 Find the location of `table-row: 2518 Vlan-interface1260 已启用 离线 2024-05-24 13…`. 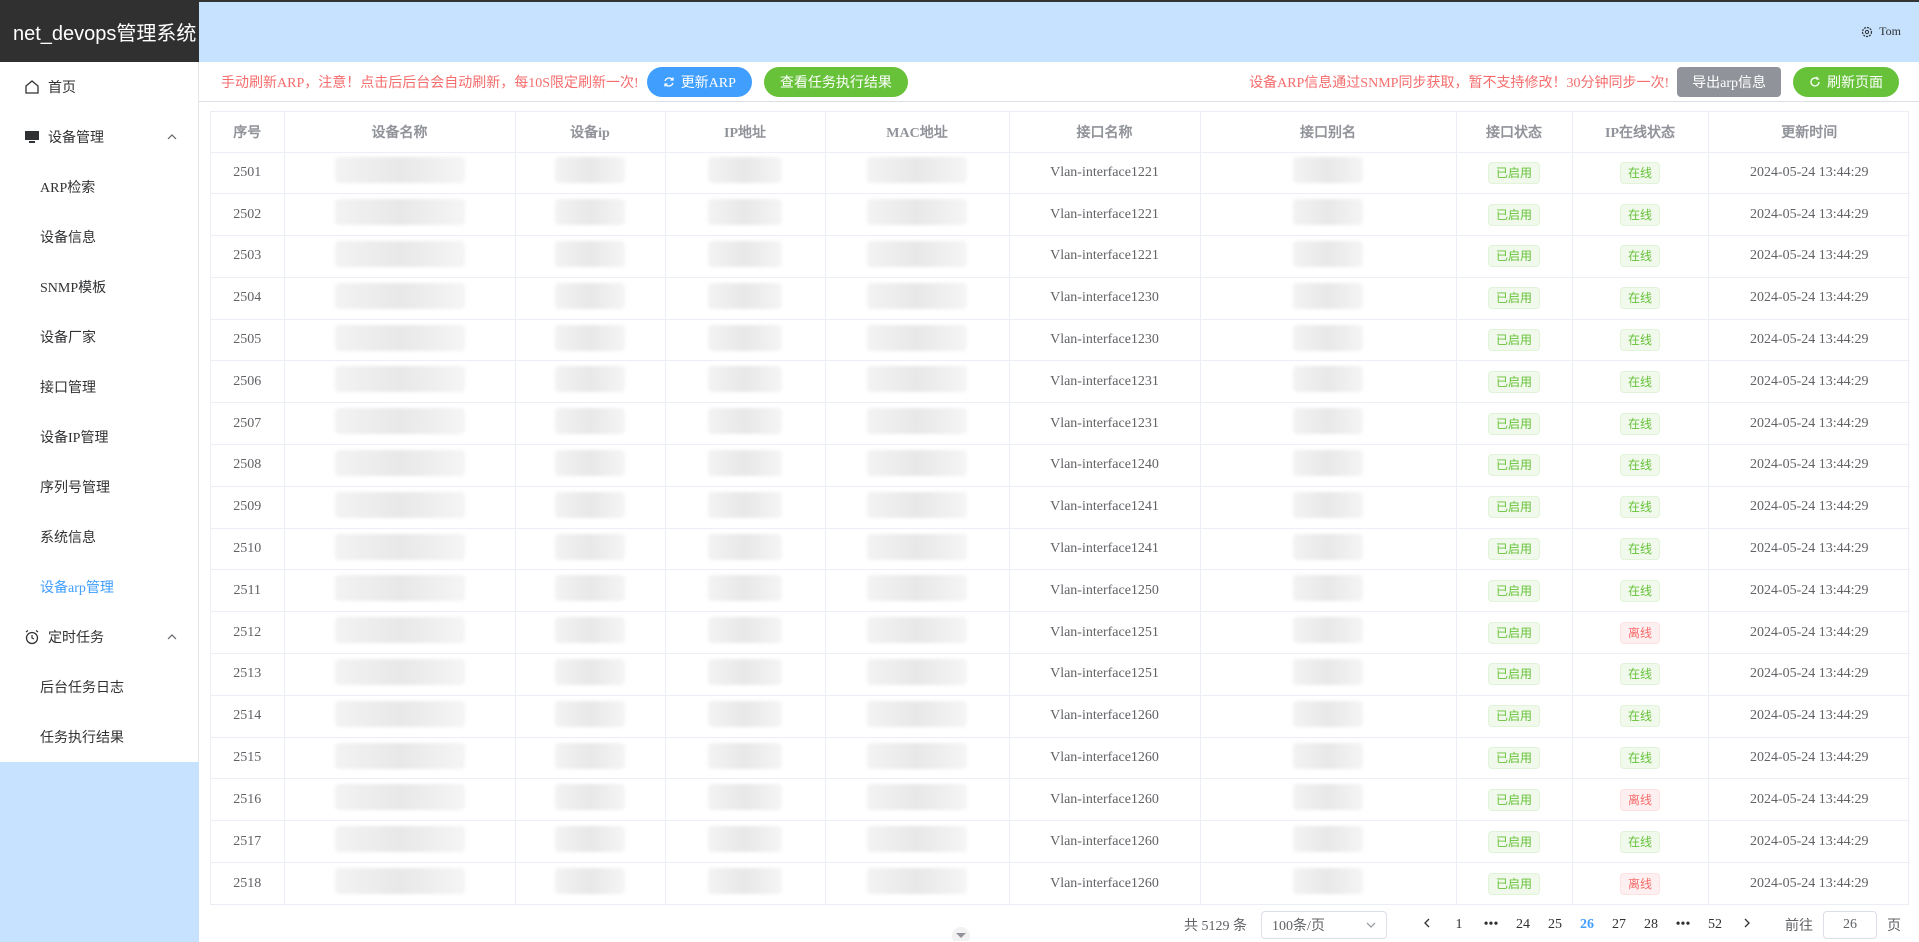

table-row: 2518 Vlan-interface1260 已启用 离线 2024-05-24 13… is located at coordinates (1060, 883).